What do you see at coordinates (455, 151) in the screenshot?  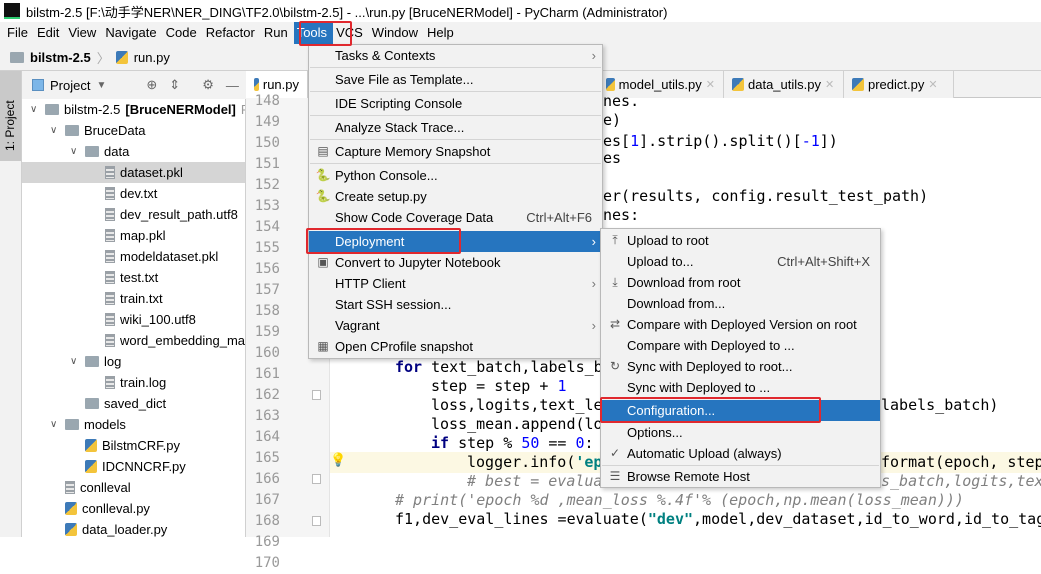 I see `menu-item-capture-memory-snapshot: ▤ Capture Memory Snapshot` at bounding box center [455, 151].